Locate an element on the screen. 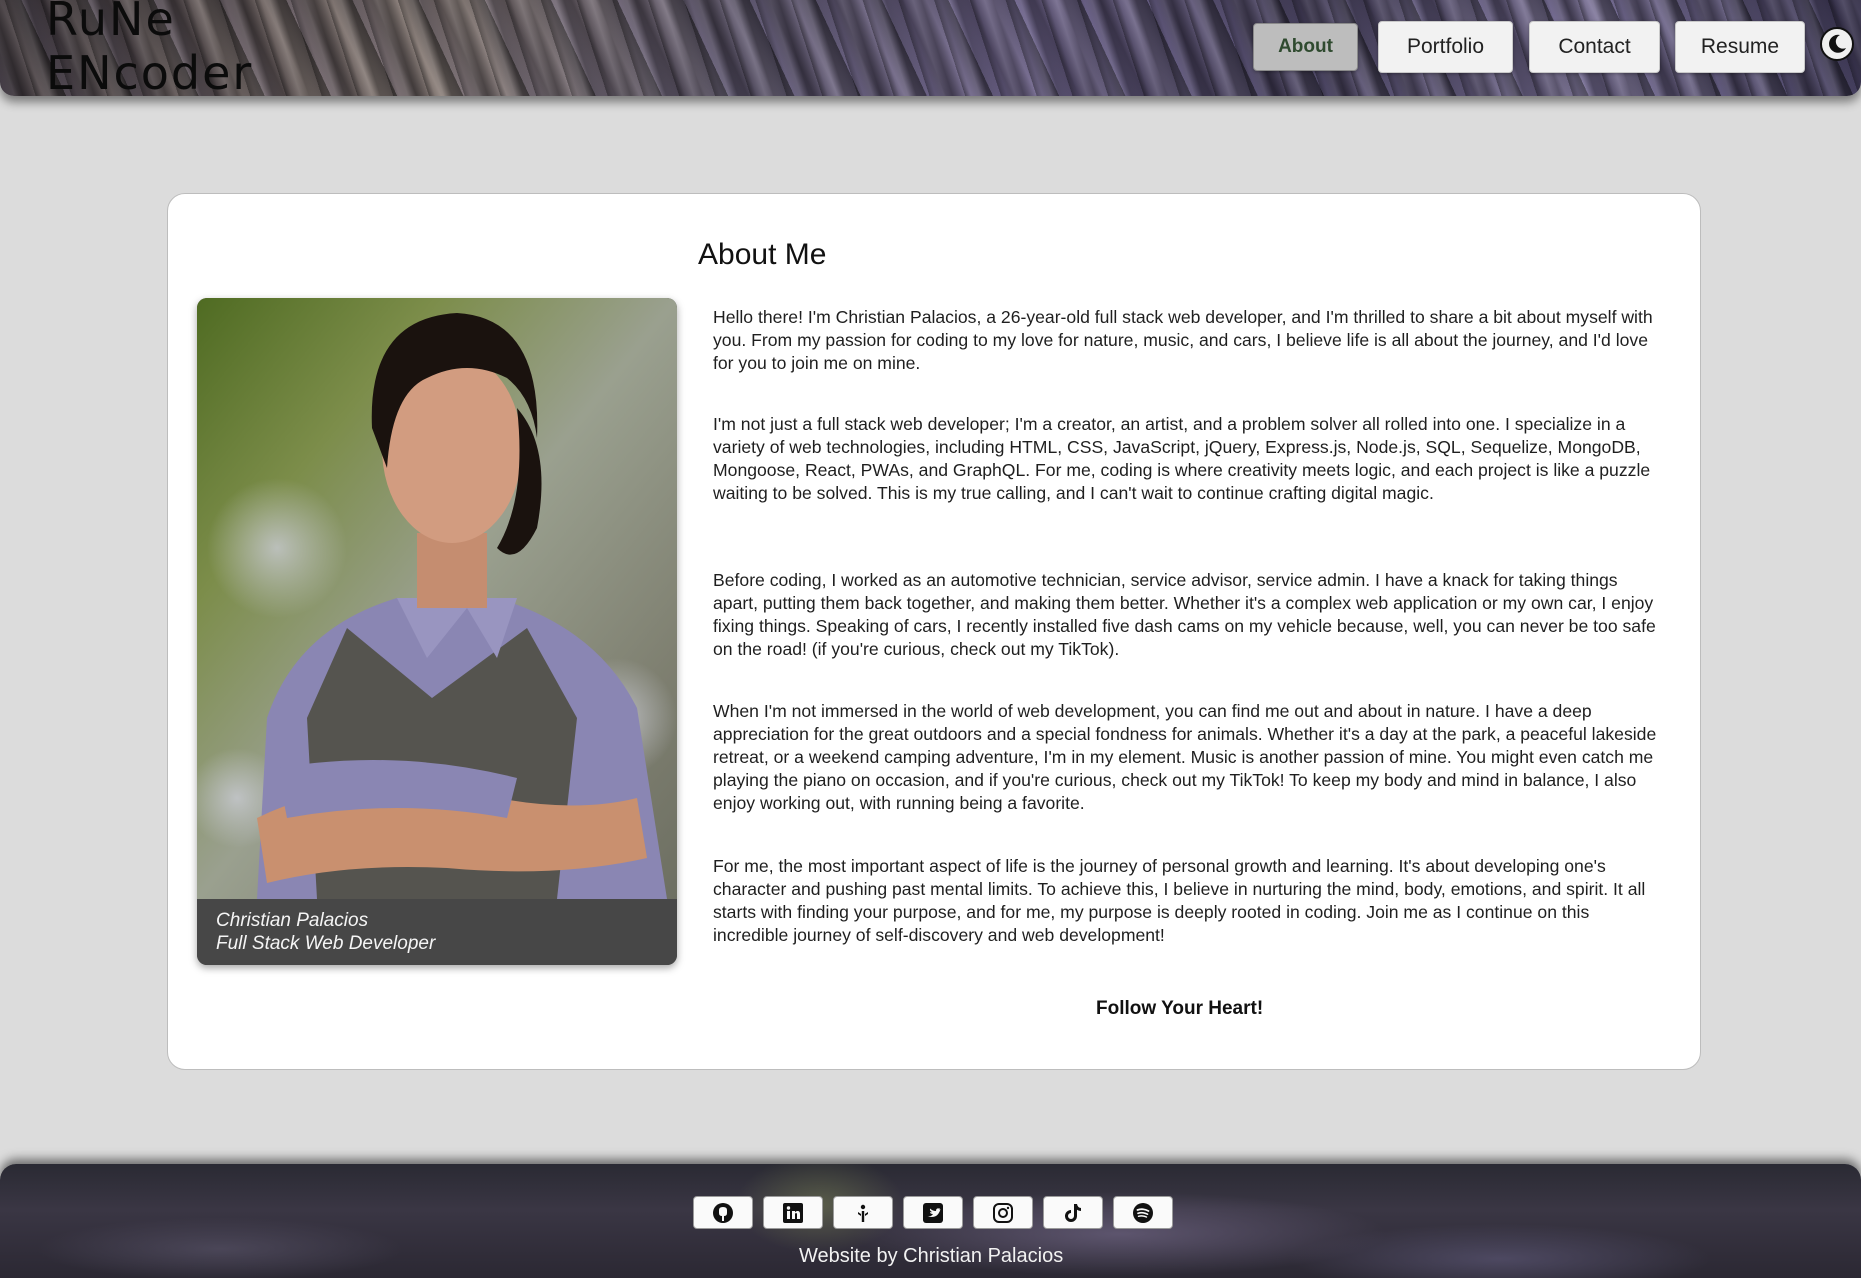 The width and height of the screenshot is (1861, 1278). twitter-icon is located at coordinates (933, 1212).